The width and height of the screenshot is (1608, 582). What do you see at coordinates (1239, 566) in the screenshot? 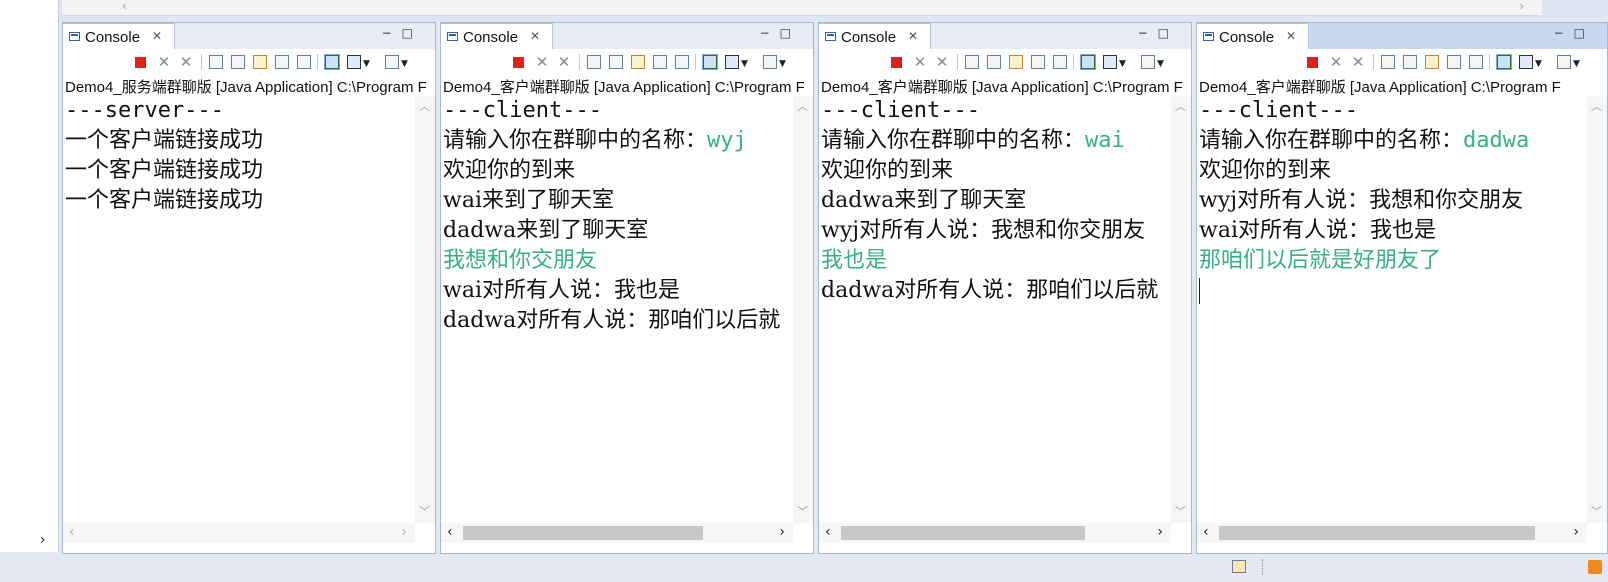
I see `progress-view-icon` at bounding box center [1239, 566].